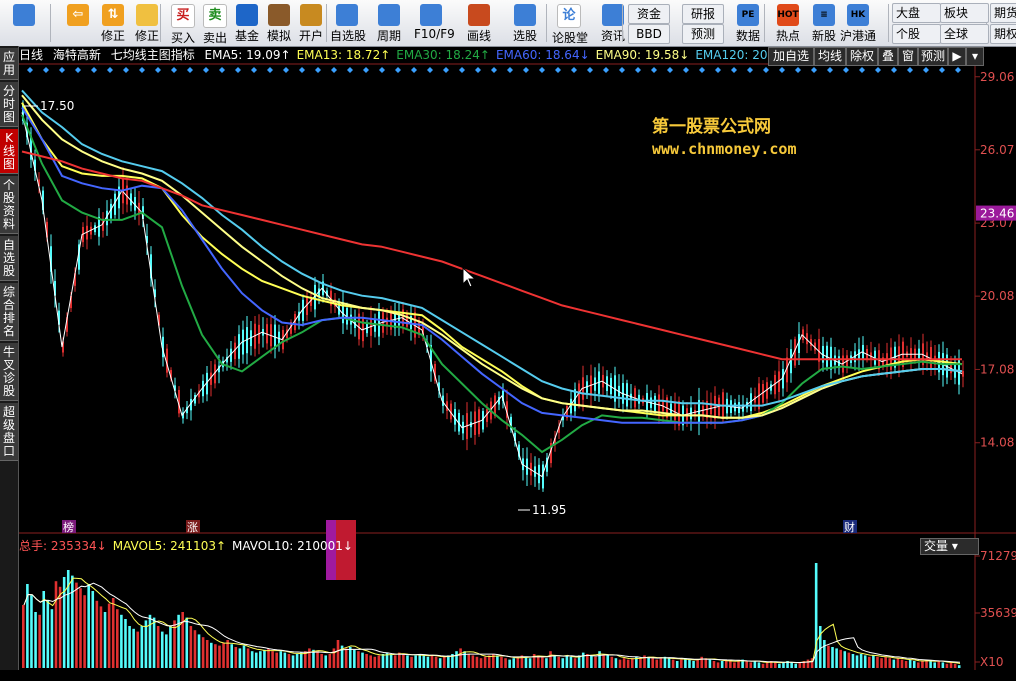 Image resolution: width=1016 pixels, height=681 pixels. What do you see at coordinates (791, 56) in the screenshot?
I see `chart-button-0: 加自选` at bounding box center [791, 56].